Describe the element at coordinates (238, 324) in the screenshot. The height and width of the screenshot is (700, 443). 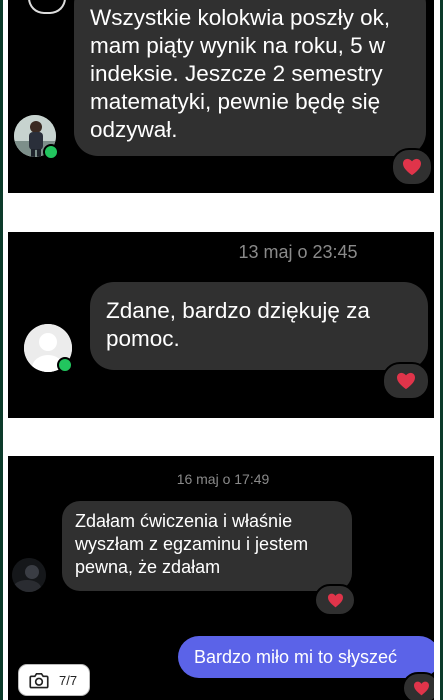
I see `message-text: Zdane, bardzo dziękuję za pomoc.` at that location.